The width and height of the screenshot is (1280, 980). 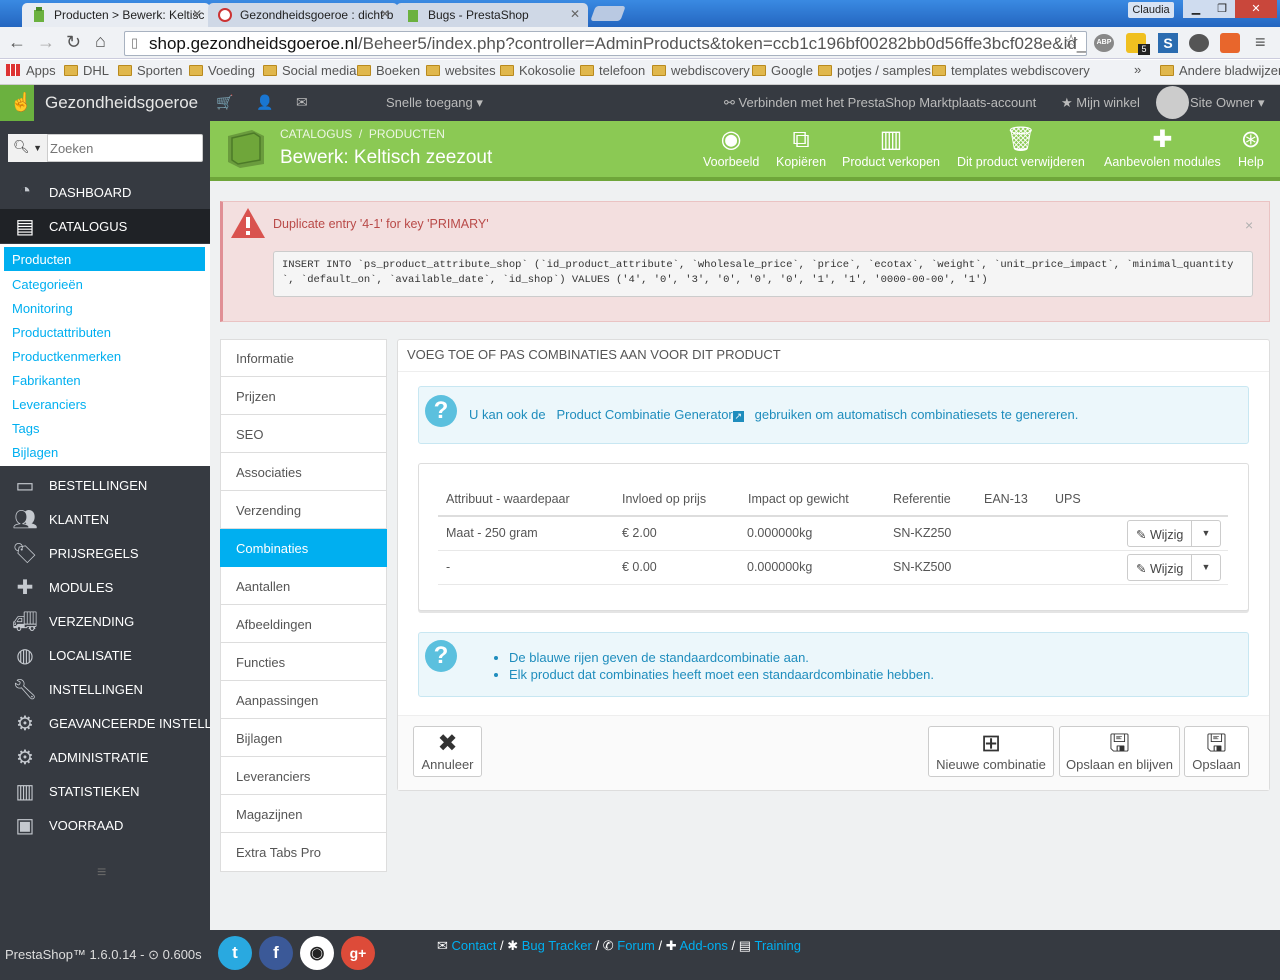 What do you see at coordinates (150, 70) in the screenshot?
I see `bookmark-folder: Sporten` at bounding box center [150, 70].